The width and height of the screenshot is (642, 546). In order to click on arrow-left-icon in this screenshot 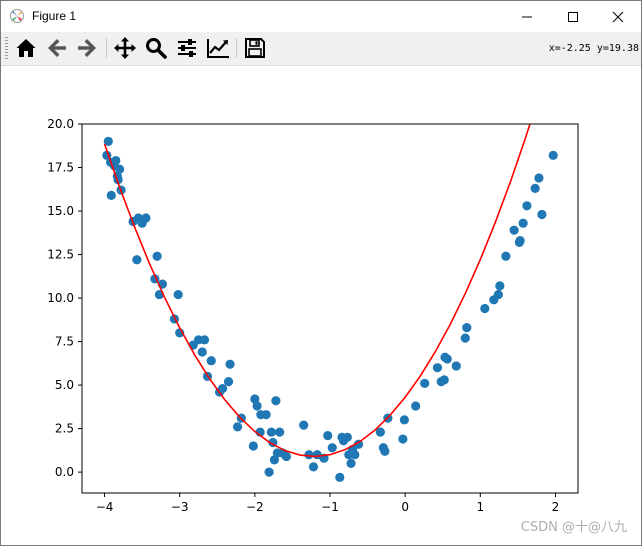, I will do `click(57, 48)`.